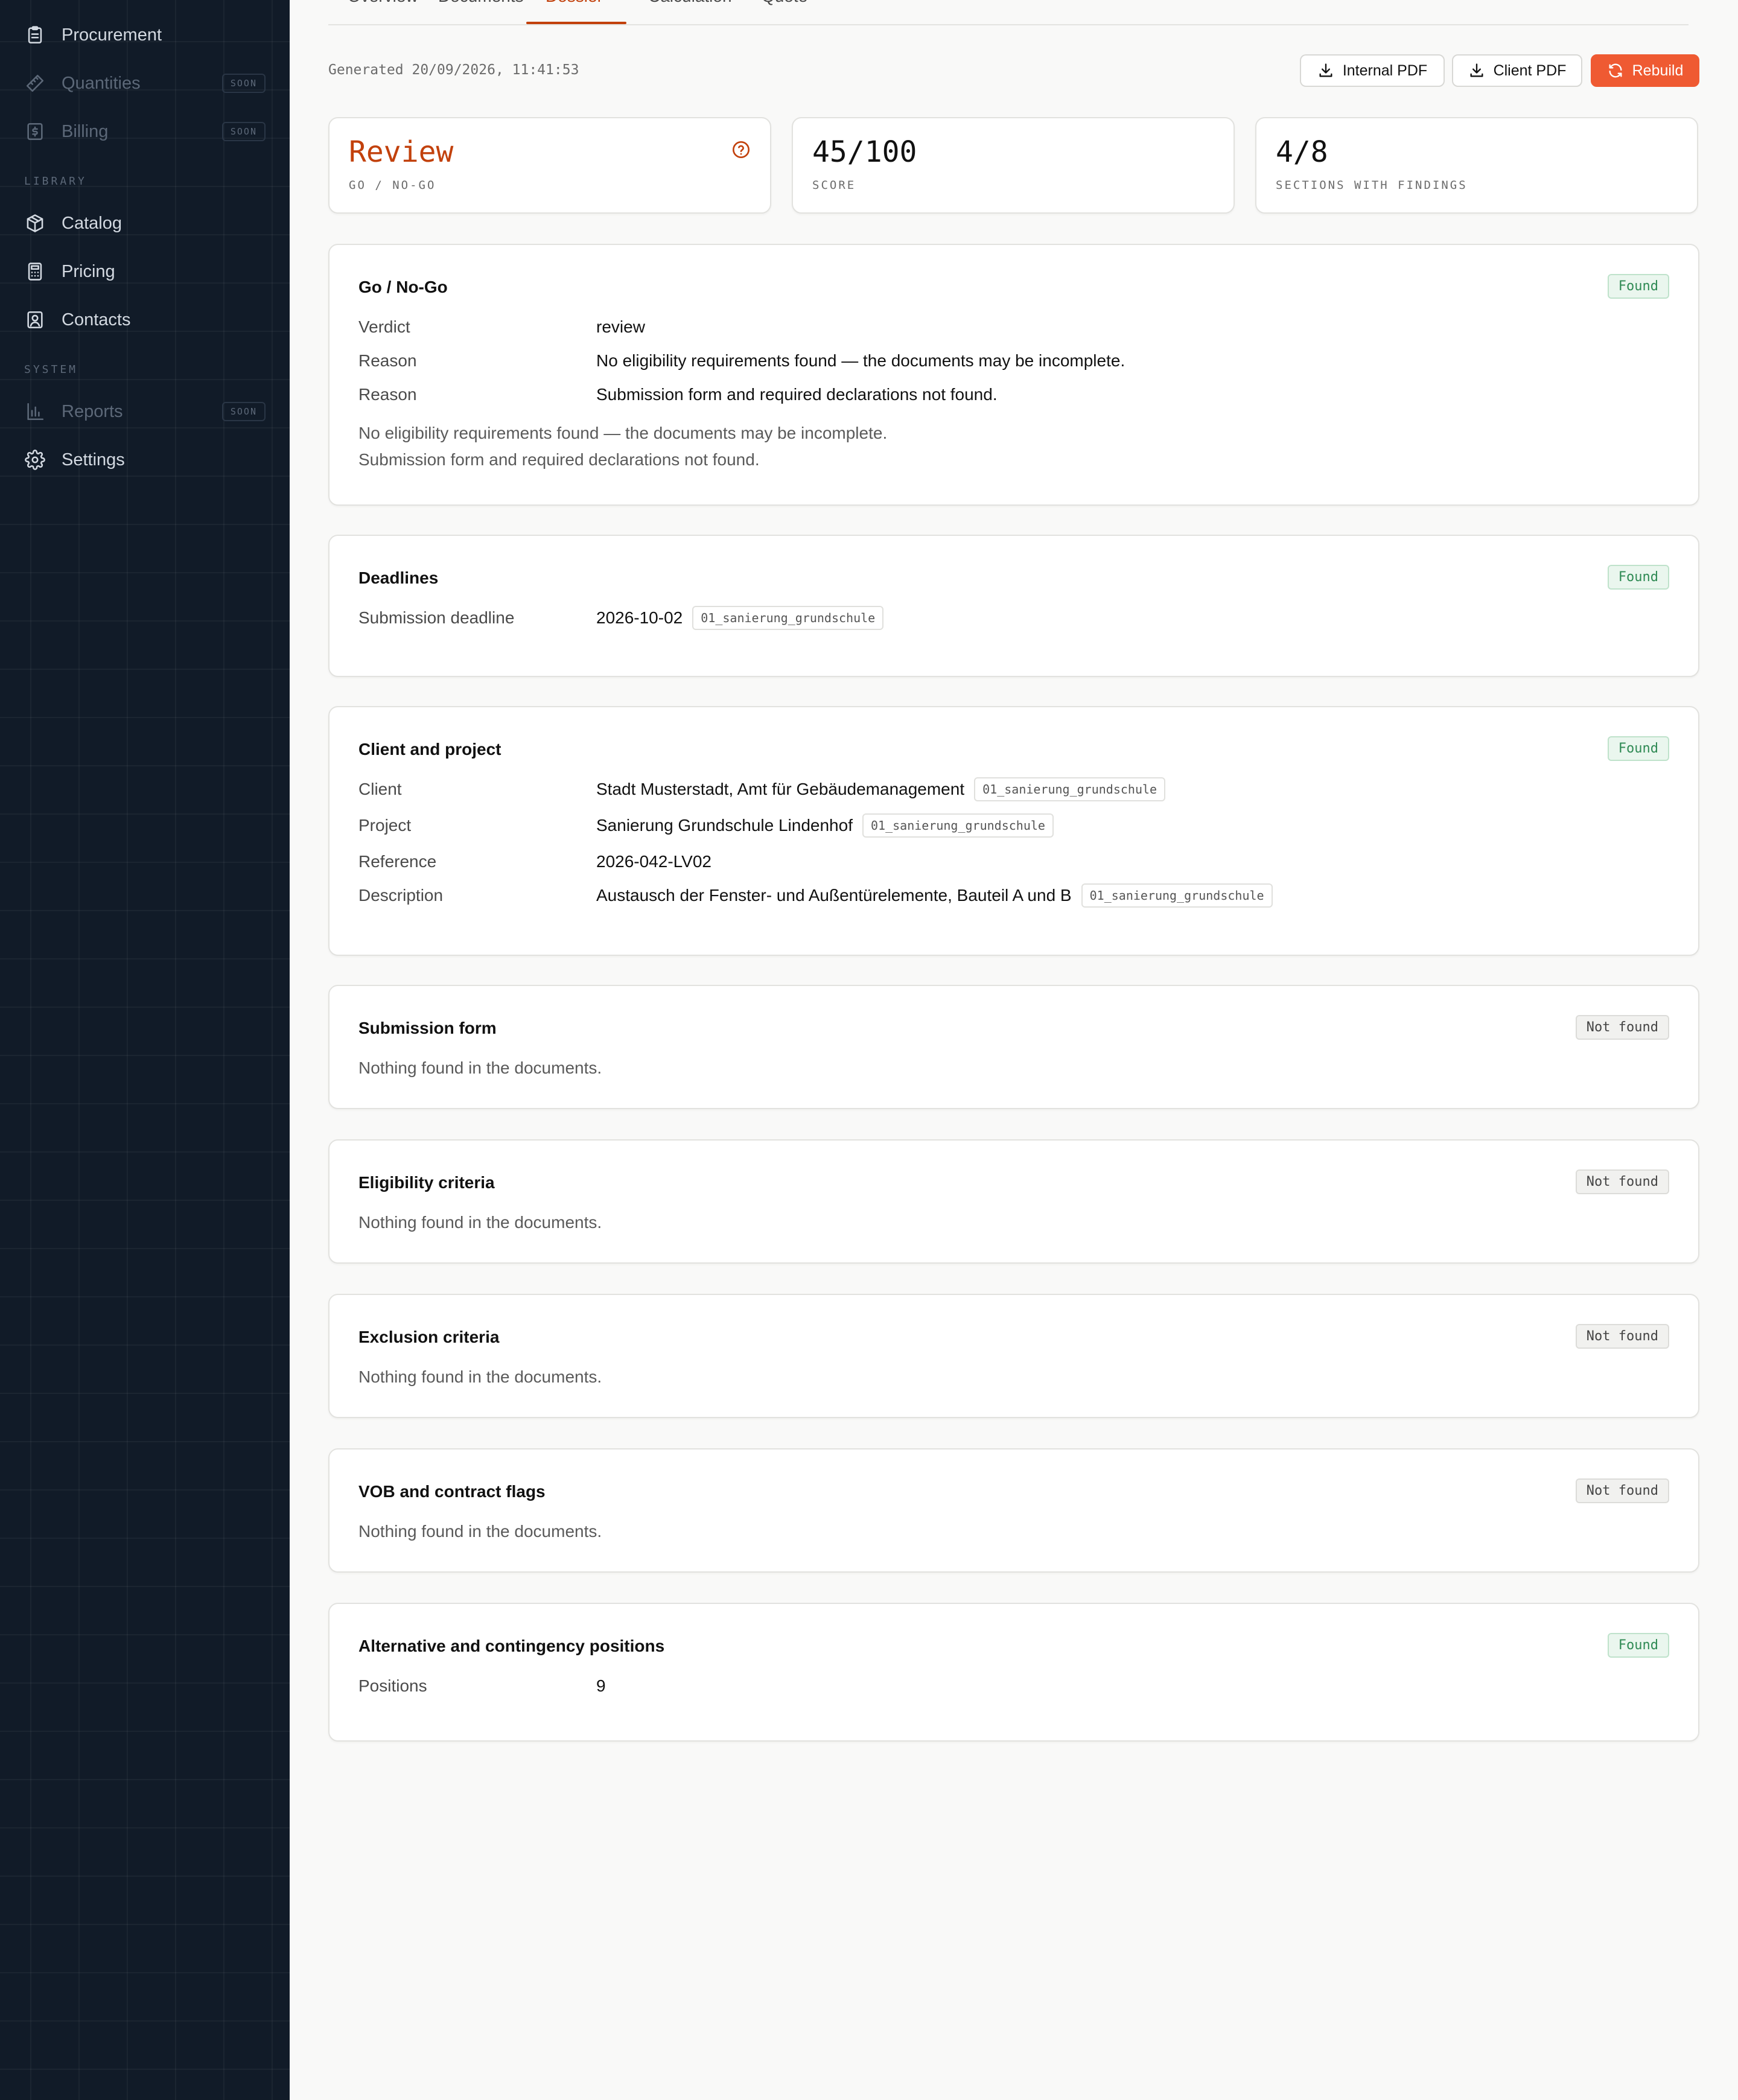  Describe the element at coordinates (96, 319) in the screenshot. I see `sidebar-item-label: Contacts` at that location.